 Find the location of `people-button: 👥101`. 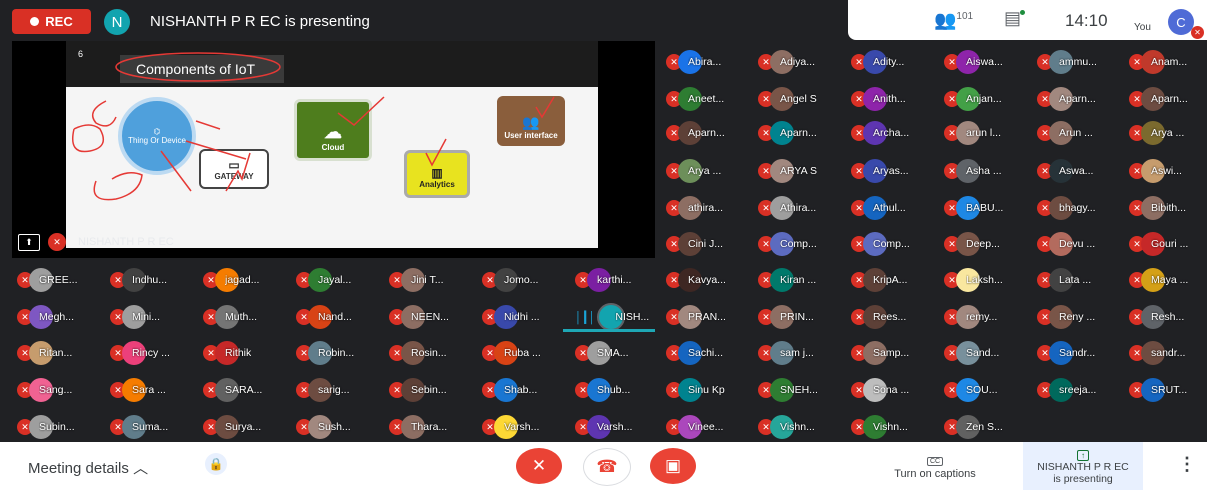

people-button: 👥101 is located at coordinates (953, 20).